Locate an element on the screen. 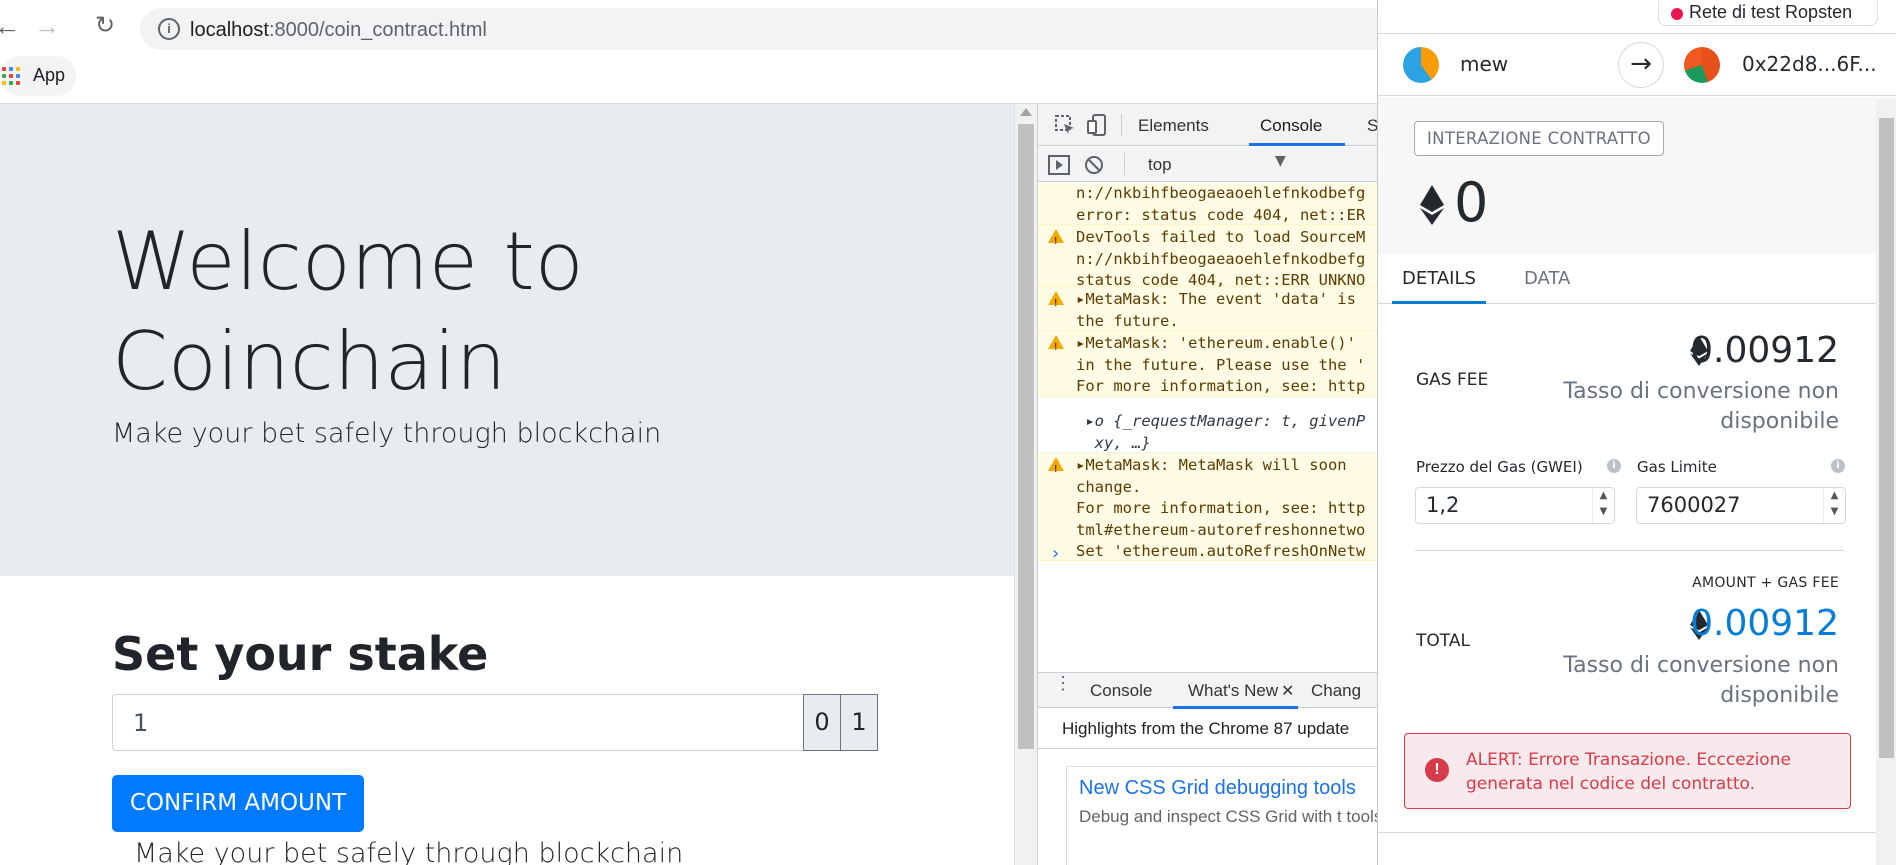 The image size is (1896, 865). context-selector: top is located at coordinates (1160, 165).